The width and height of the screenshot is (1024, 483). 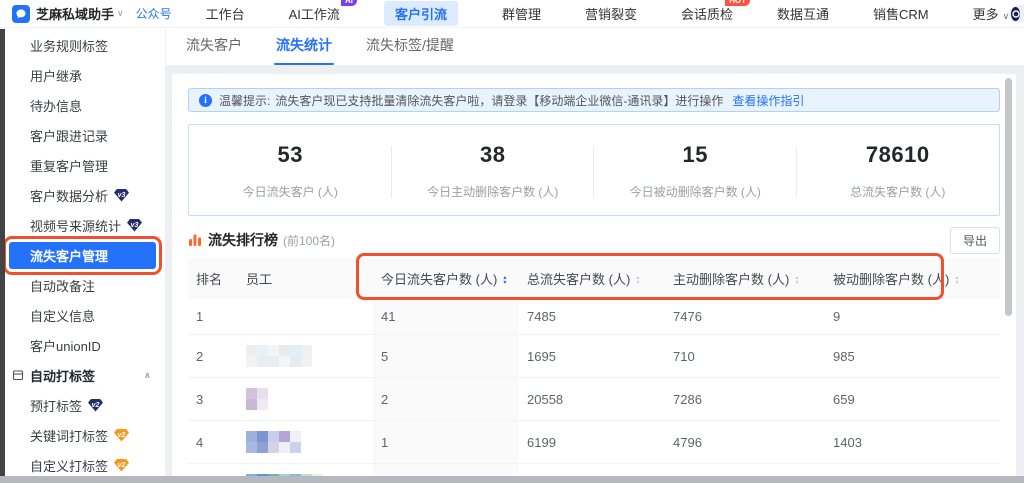 I want to click on cell-total: 6199, so click(x=592, y=442).